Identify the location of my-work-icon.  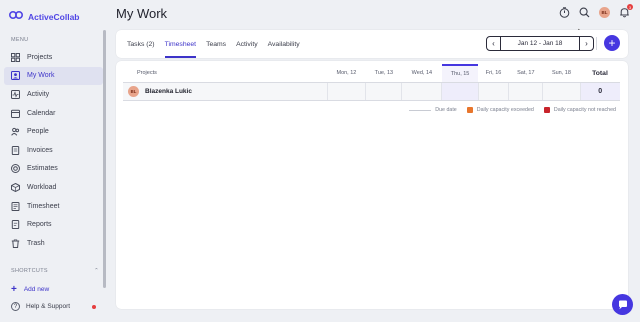
(15, 76).